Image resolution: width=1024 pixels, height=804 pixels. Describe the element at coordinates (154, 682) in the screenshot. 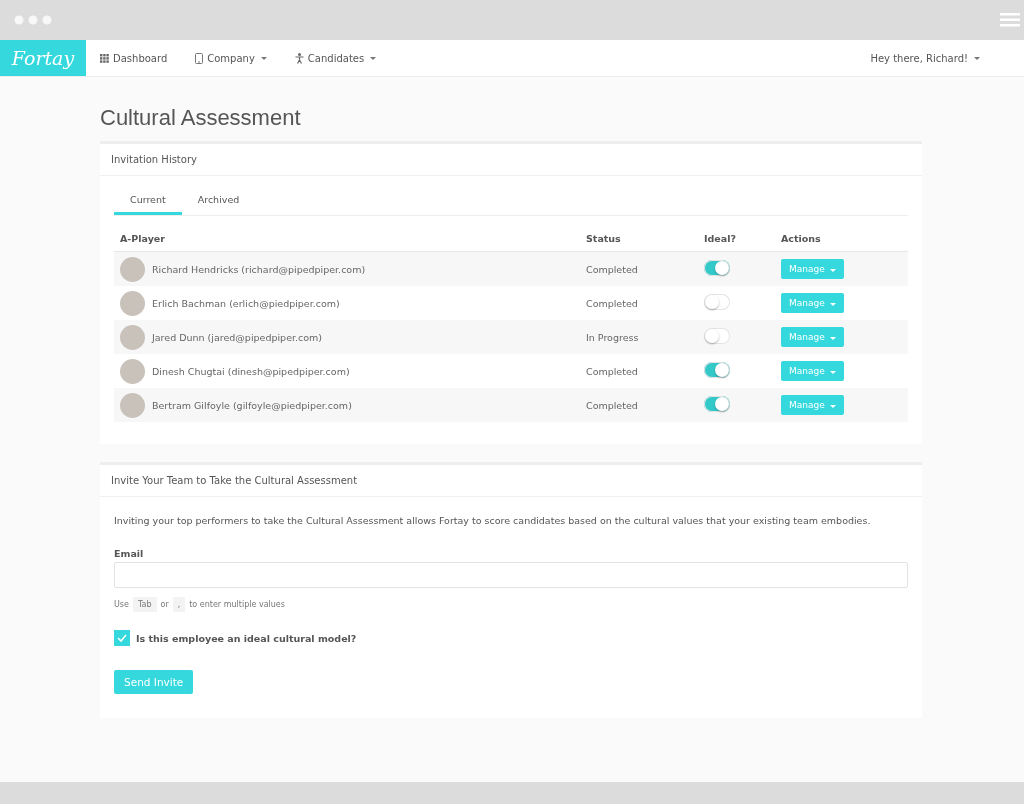

I see `send-invite-button: Send Invite` at that location.